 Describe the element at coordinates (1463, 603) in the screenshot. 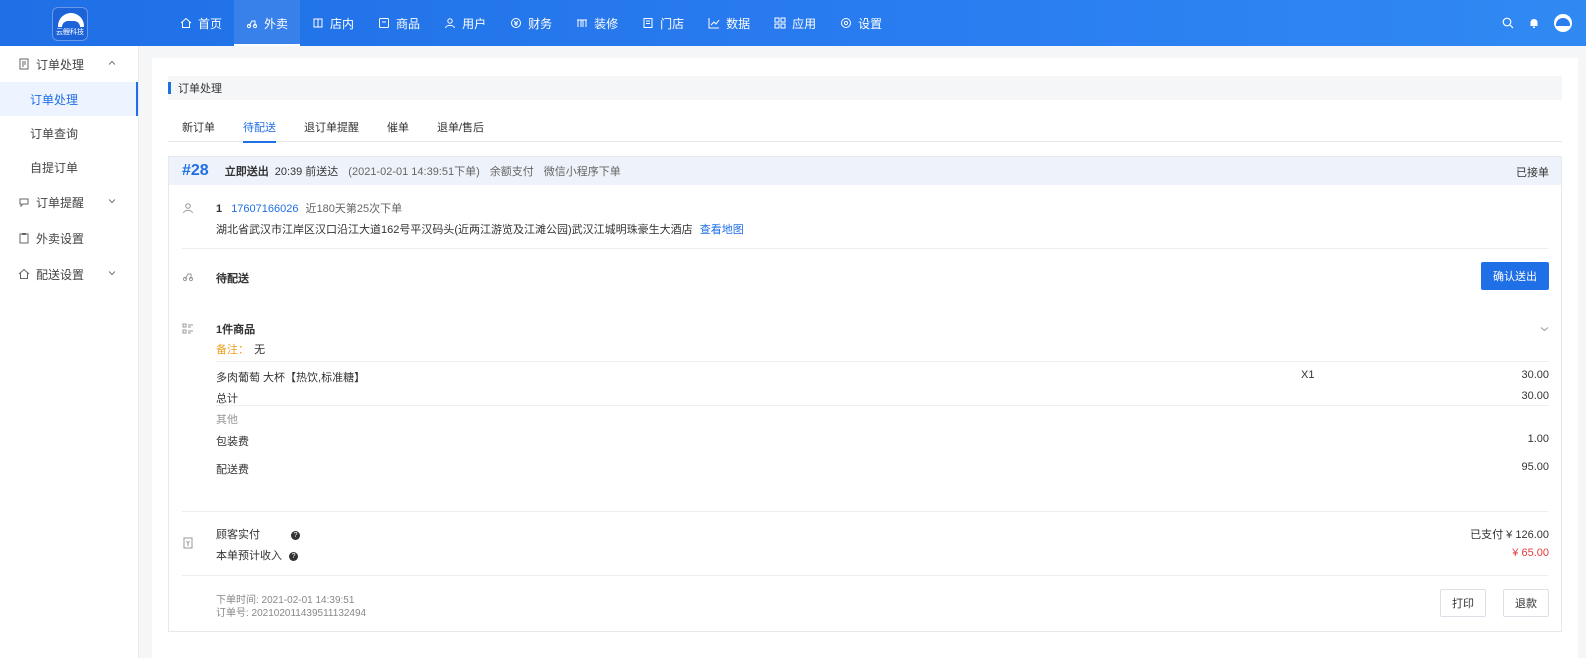

I see `print-button: 打印` at that location.